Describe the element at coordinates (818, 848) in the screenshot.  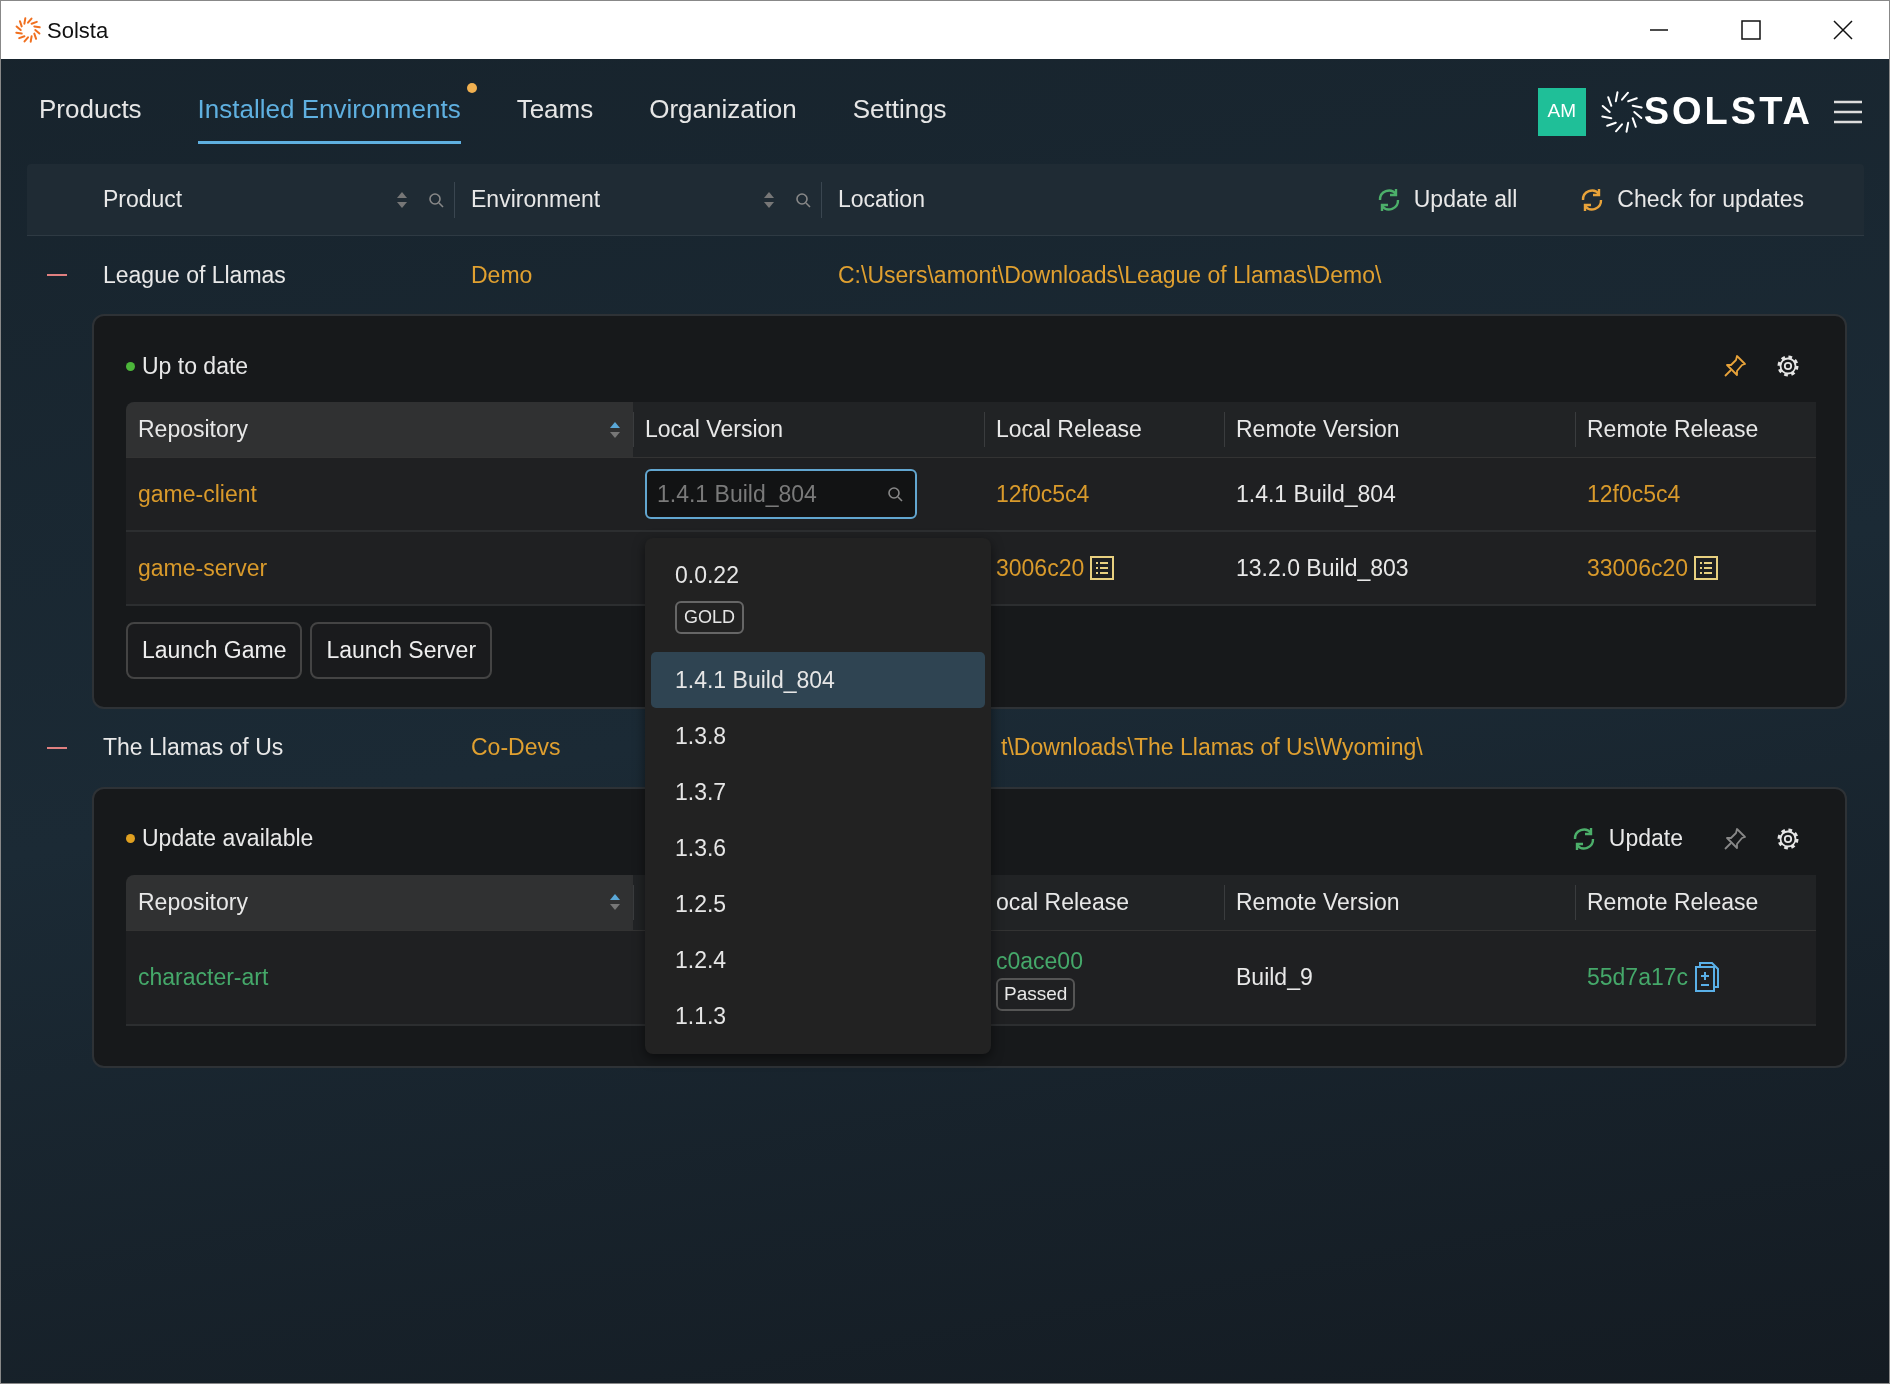
I see `dropdown-option: 1.3.6` at that location.